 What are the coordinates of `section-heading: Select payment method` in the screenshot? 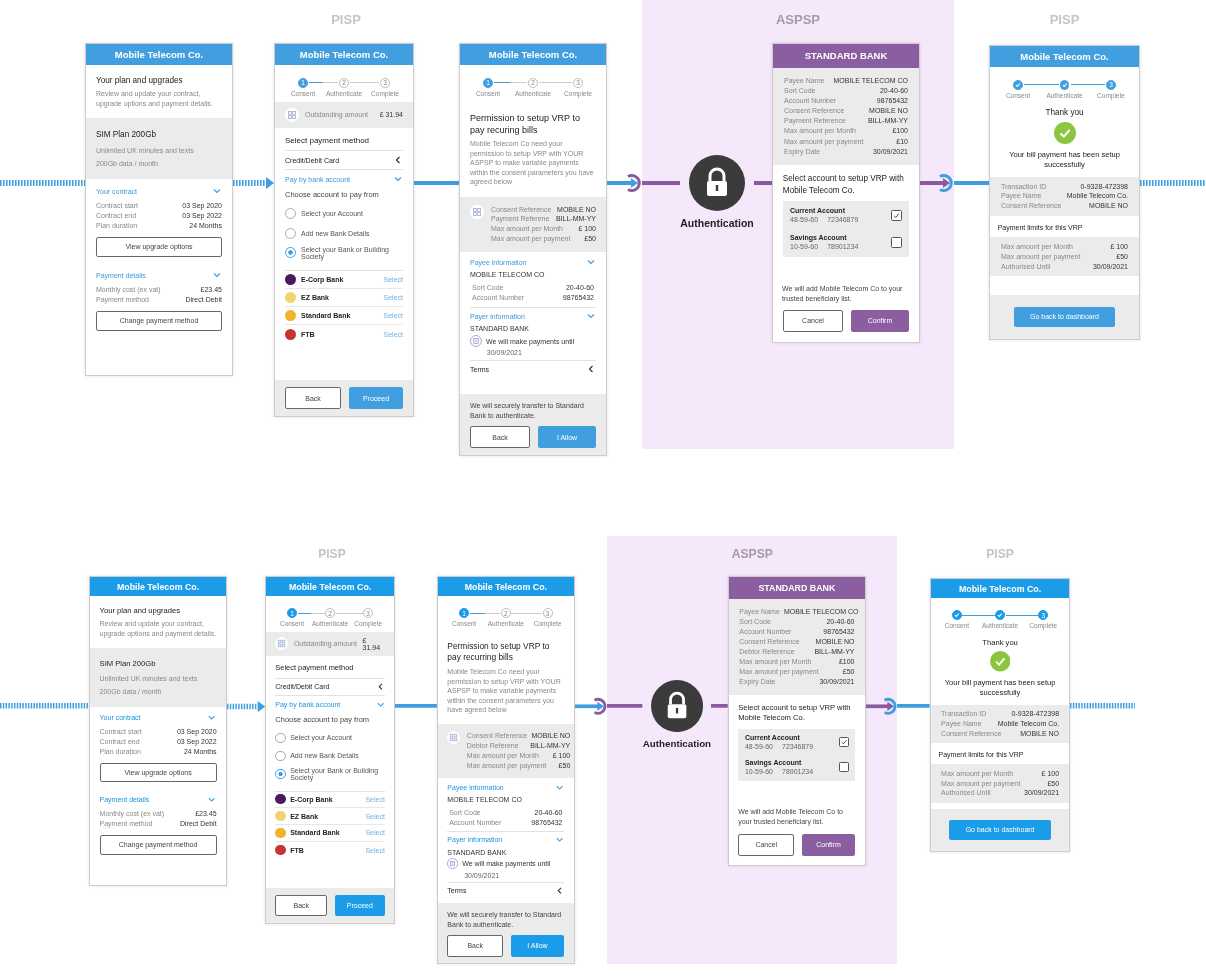 It's located at (328, 140).